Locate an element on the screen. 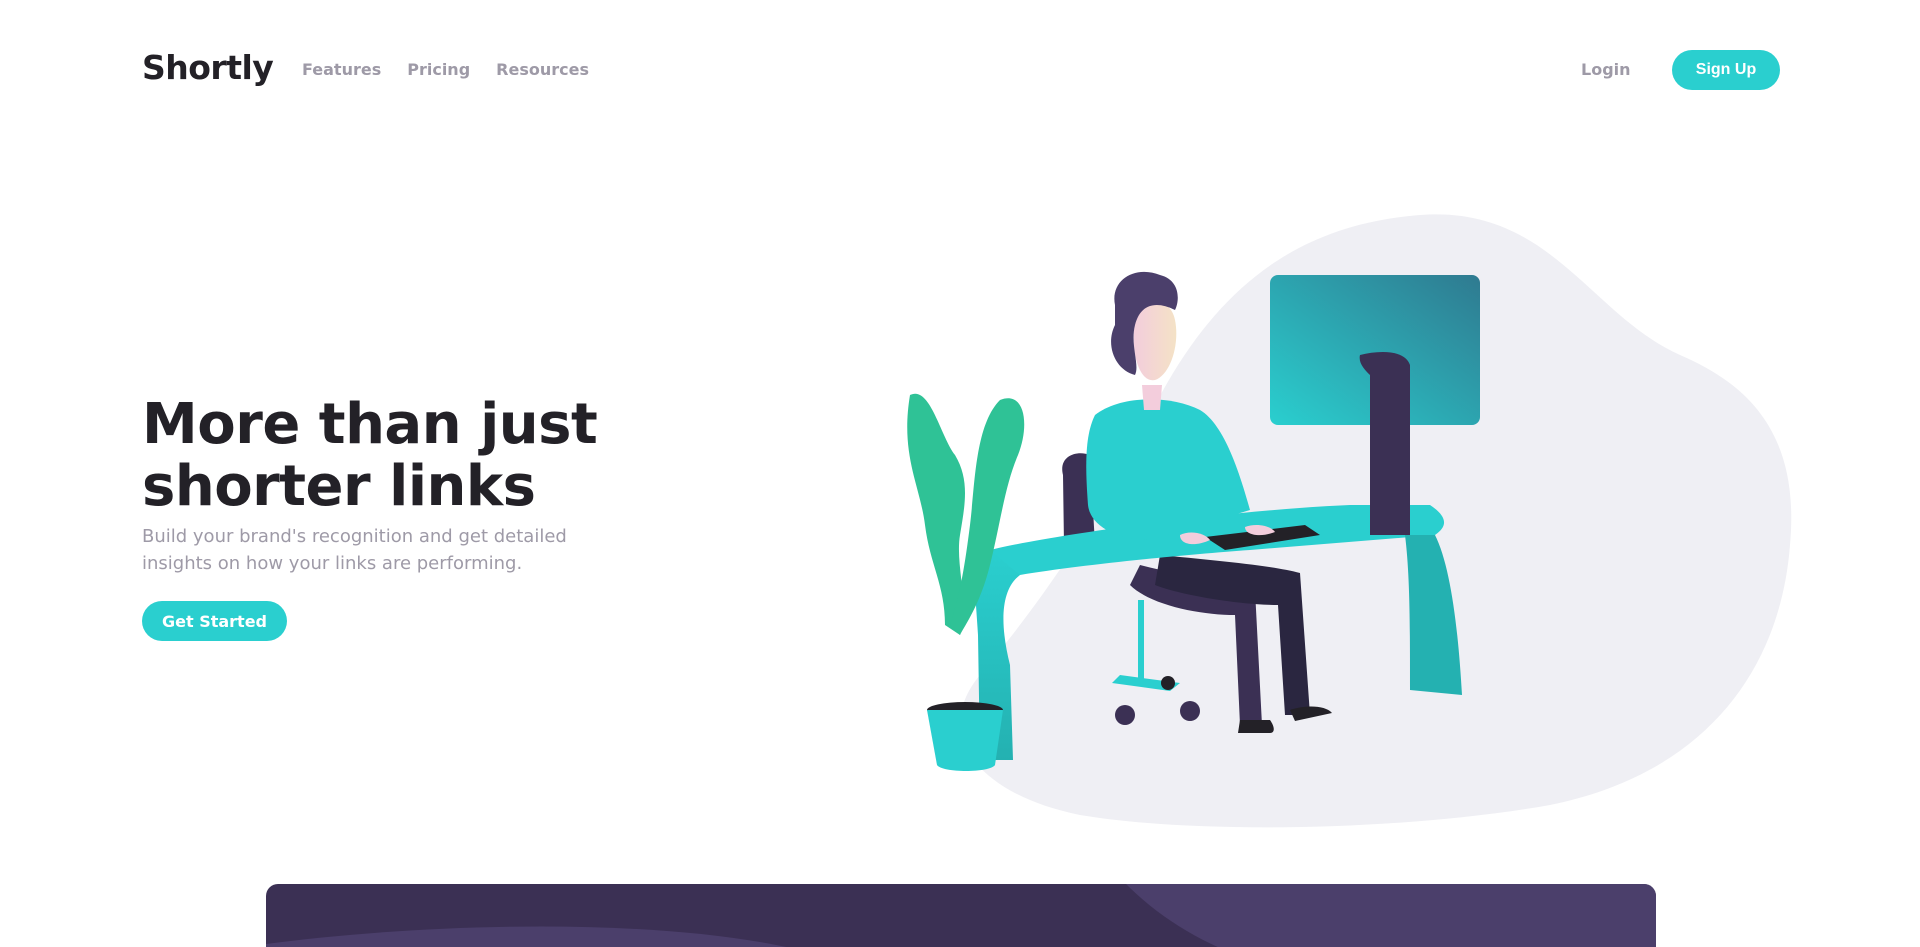 This screenshot has width=1920, height=947. shorten-panel-background is located at coordinates (961, 915).